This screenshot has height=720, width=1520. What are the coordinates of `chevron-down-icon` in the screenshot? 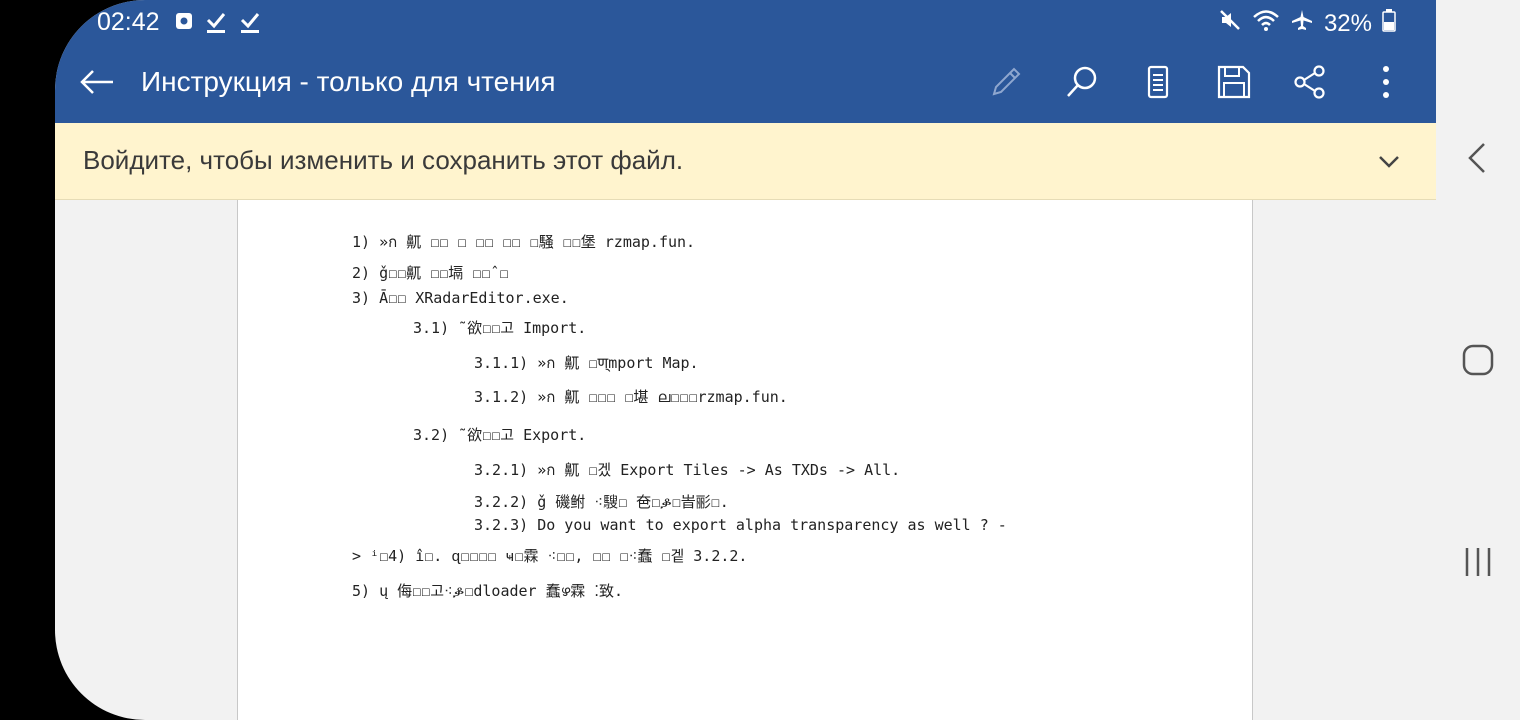 It's located at (1389, 162).